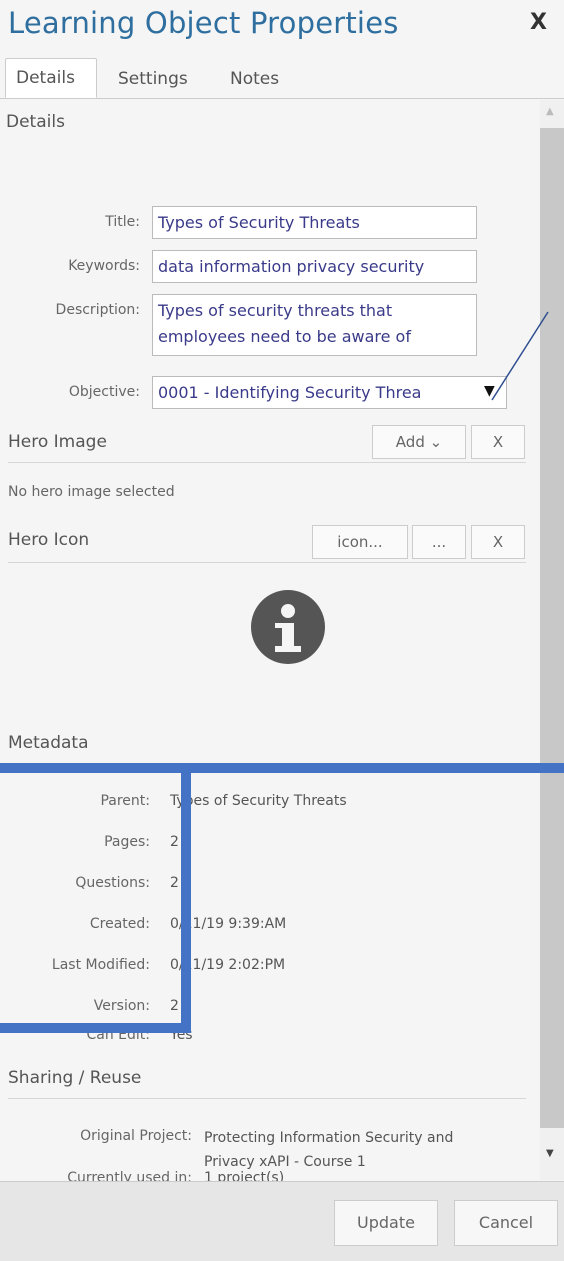  What do you see at coordinates (95, 1028) in the screenshot?
I see `annotation-bottom-bar` at bounding box center [95, 1028].